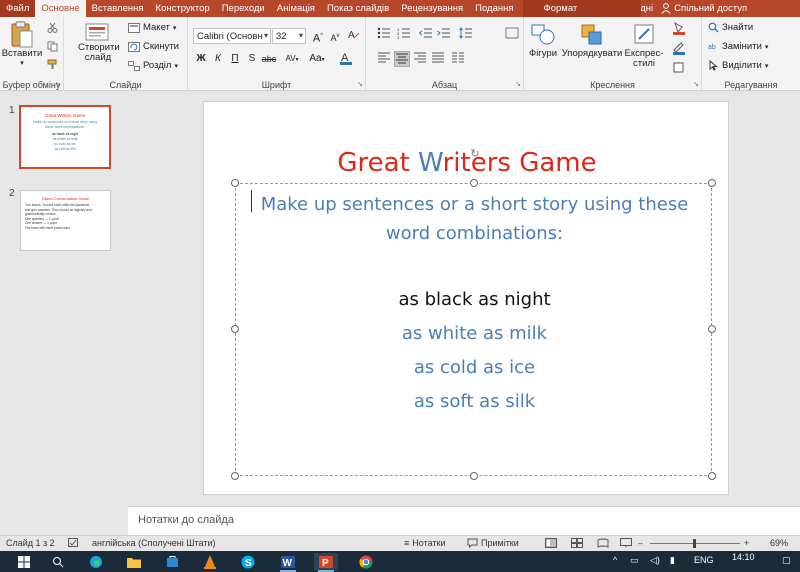 Image resolution: width=800 pixels, height=572 pixels. Describe the element at coordinates (704, 560) in the screenshot. I see `keyboard-language: ENG` at that location.